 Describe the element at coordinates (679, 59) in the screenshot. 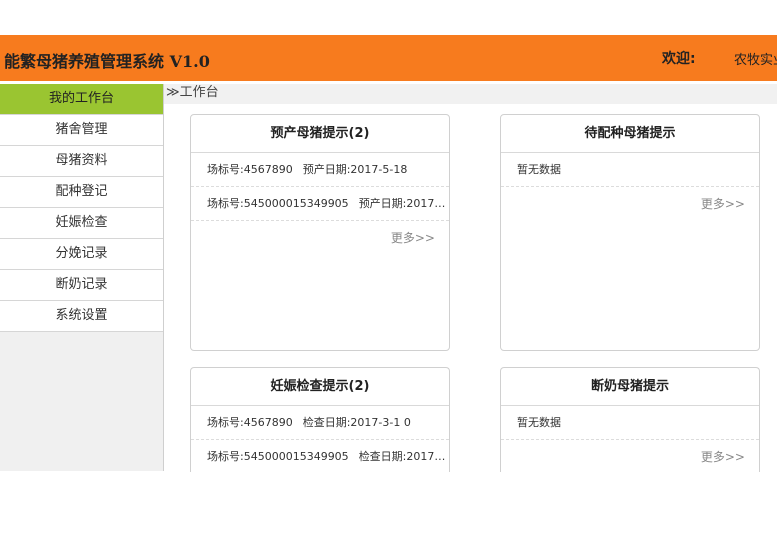

I see `welcome-label: 欢迎:` at that location.